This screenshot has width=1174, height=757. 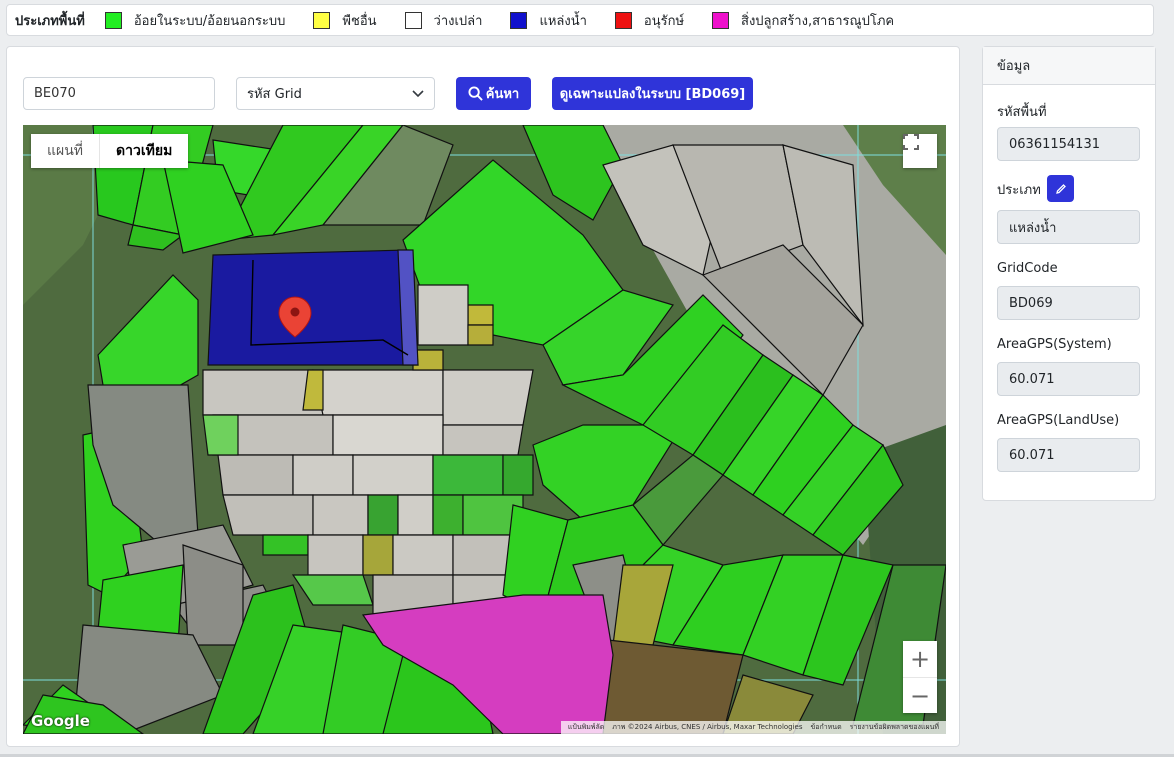 What do you see at coordinates (1068, 227) in the screenshot?
I see `type-value: แหล่งน้ำ` at bounding box center [1068, 227].